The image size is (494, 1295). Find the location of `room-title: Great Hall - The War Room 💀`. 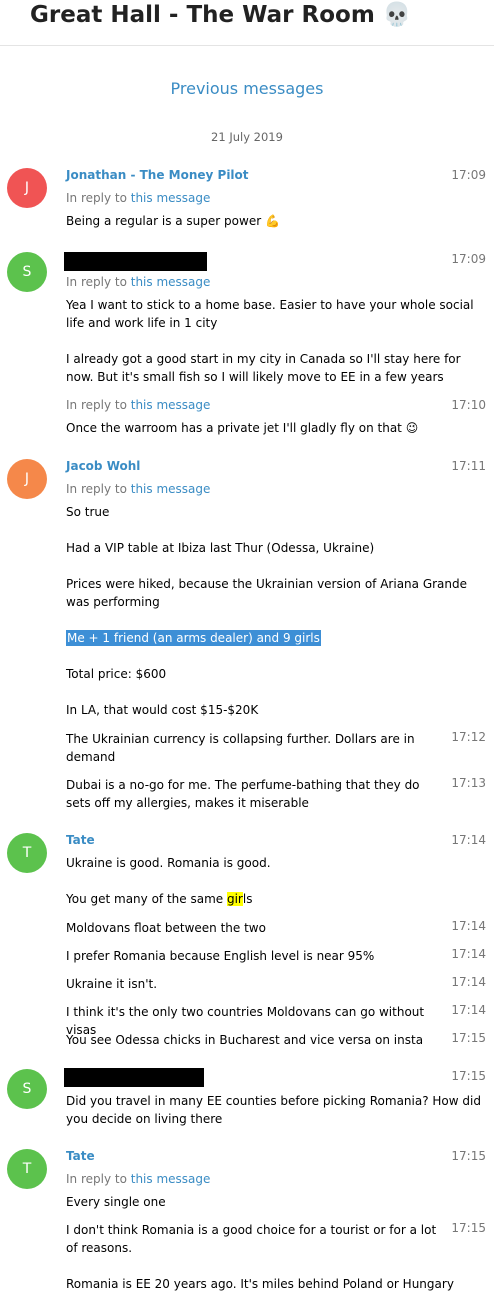

room-title: Great Hall - The War Room 💀 is located at coordinates (220, 15).